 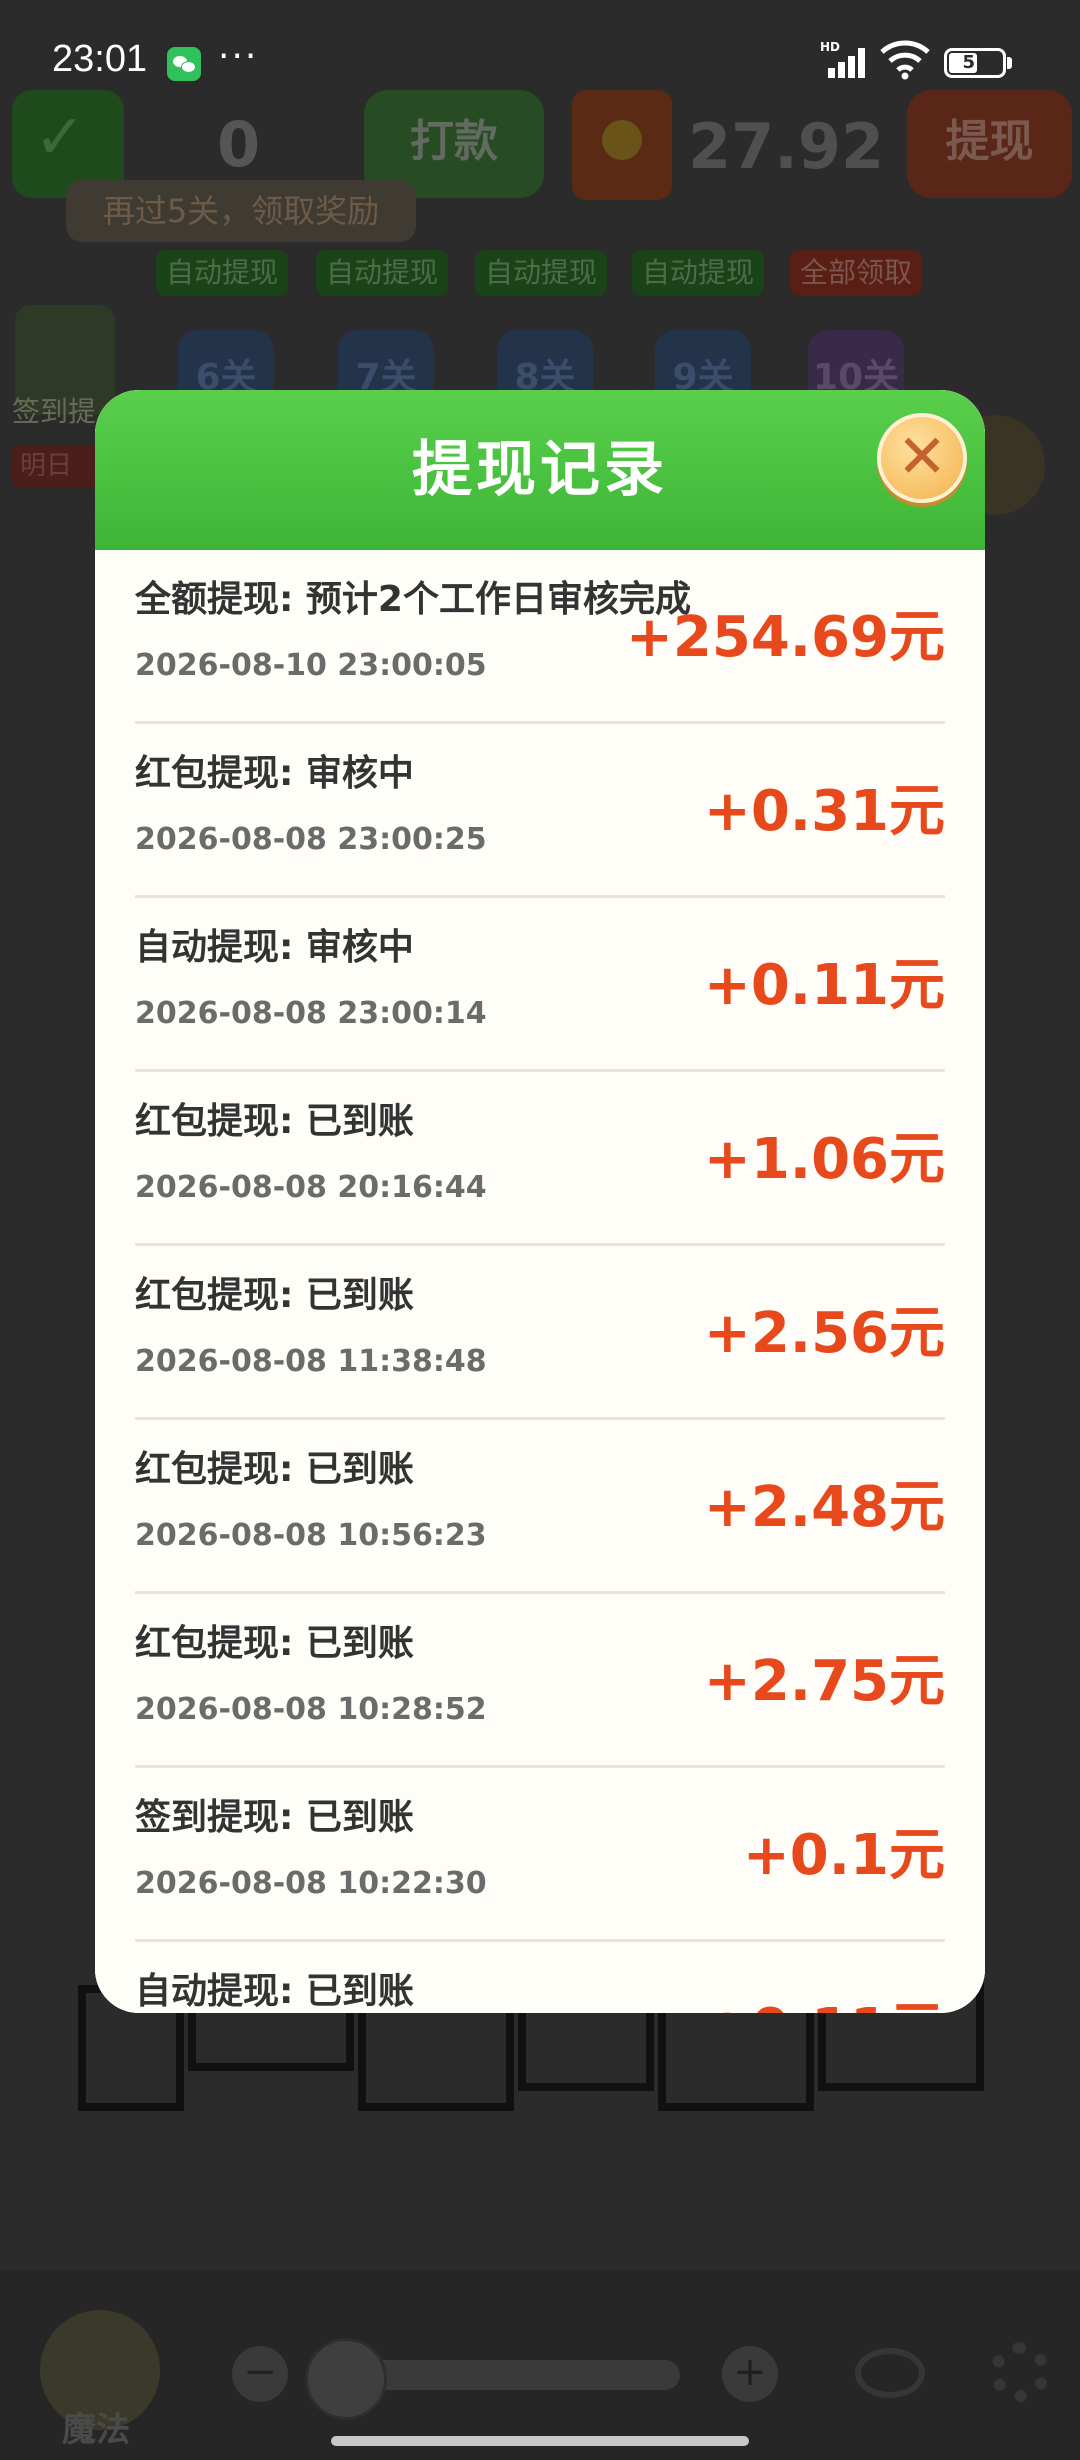 I want to click on record-time: 2026-08-10 23:00:05, so click(x=311, y=665).